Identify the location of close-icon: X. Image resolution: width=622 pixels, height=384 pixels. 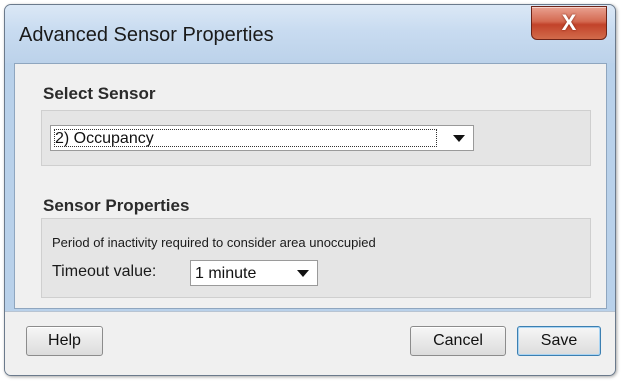
(569, 22).